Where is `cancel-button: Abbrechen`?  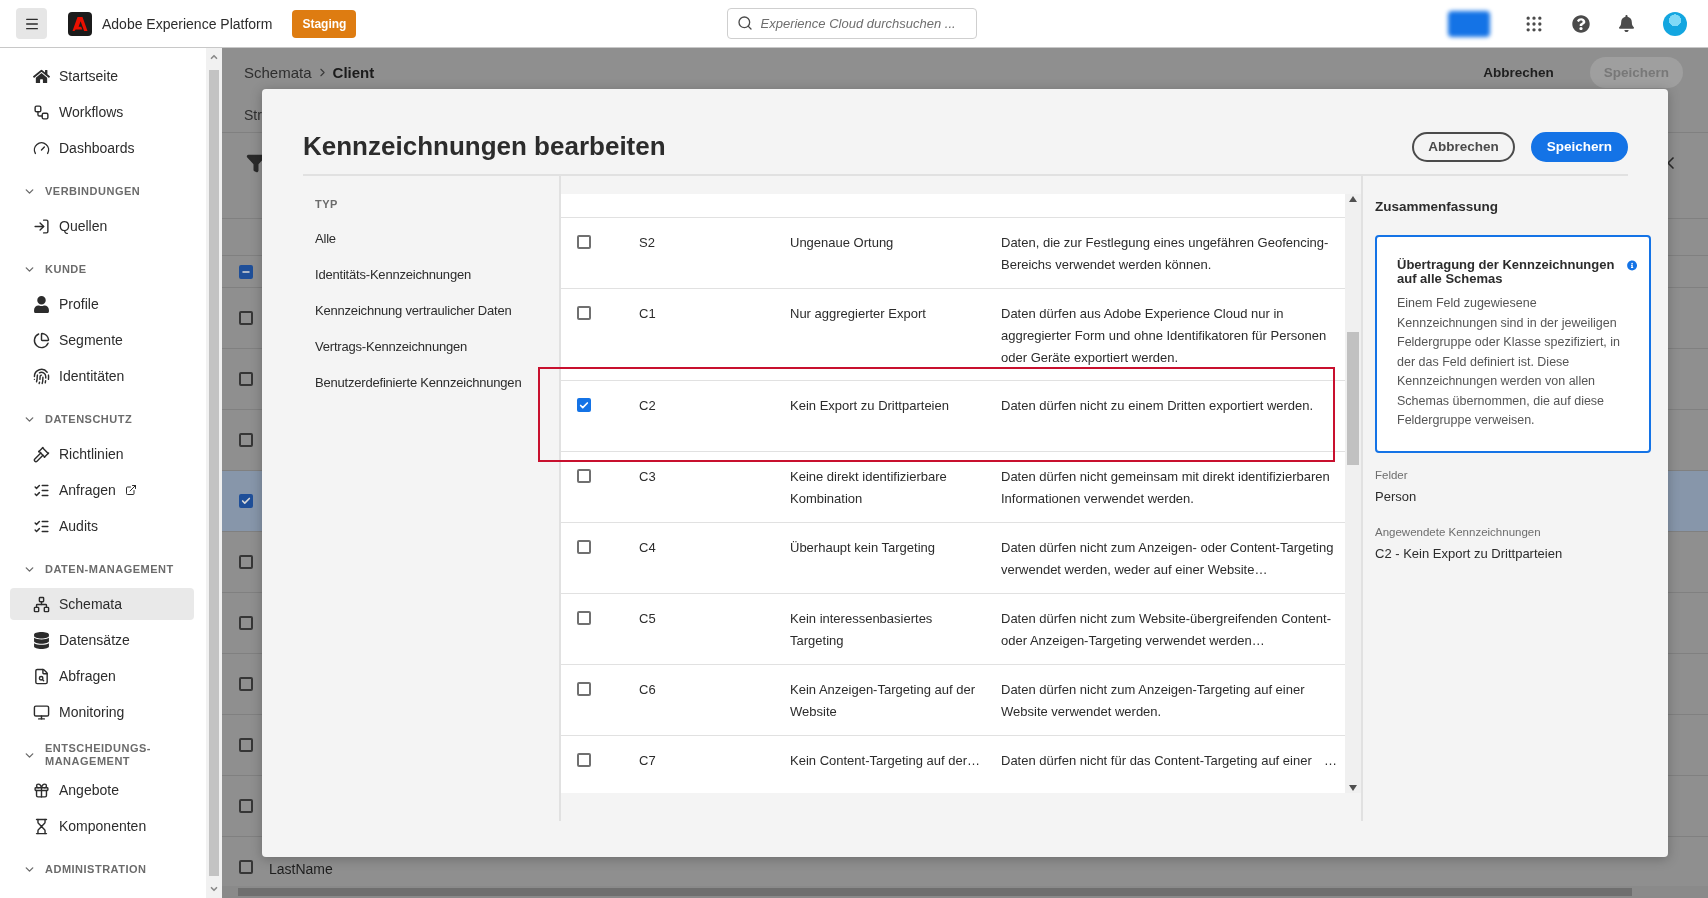
cancel-button: Abbrechen is located at coordinates (1463, 146).